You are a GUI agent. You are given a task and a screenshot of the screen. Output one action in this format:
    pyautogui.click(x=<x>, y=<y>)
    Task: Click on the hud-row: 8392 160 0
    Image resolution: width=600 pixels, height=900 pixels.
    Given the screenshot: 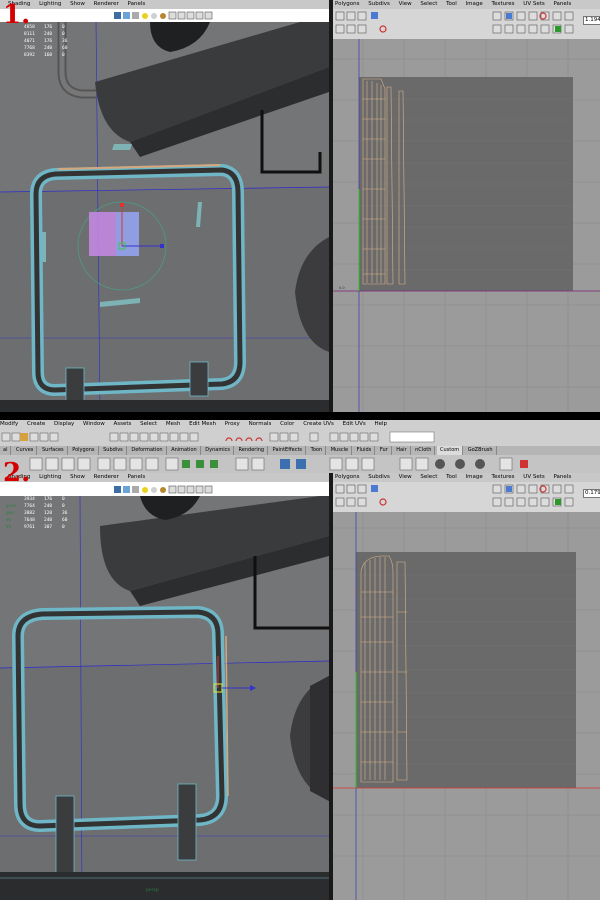 What is the action you would take?
    pyautogui.click(x=44, y=55)
    